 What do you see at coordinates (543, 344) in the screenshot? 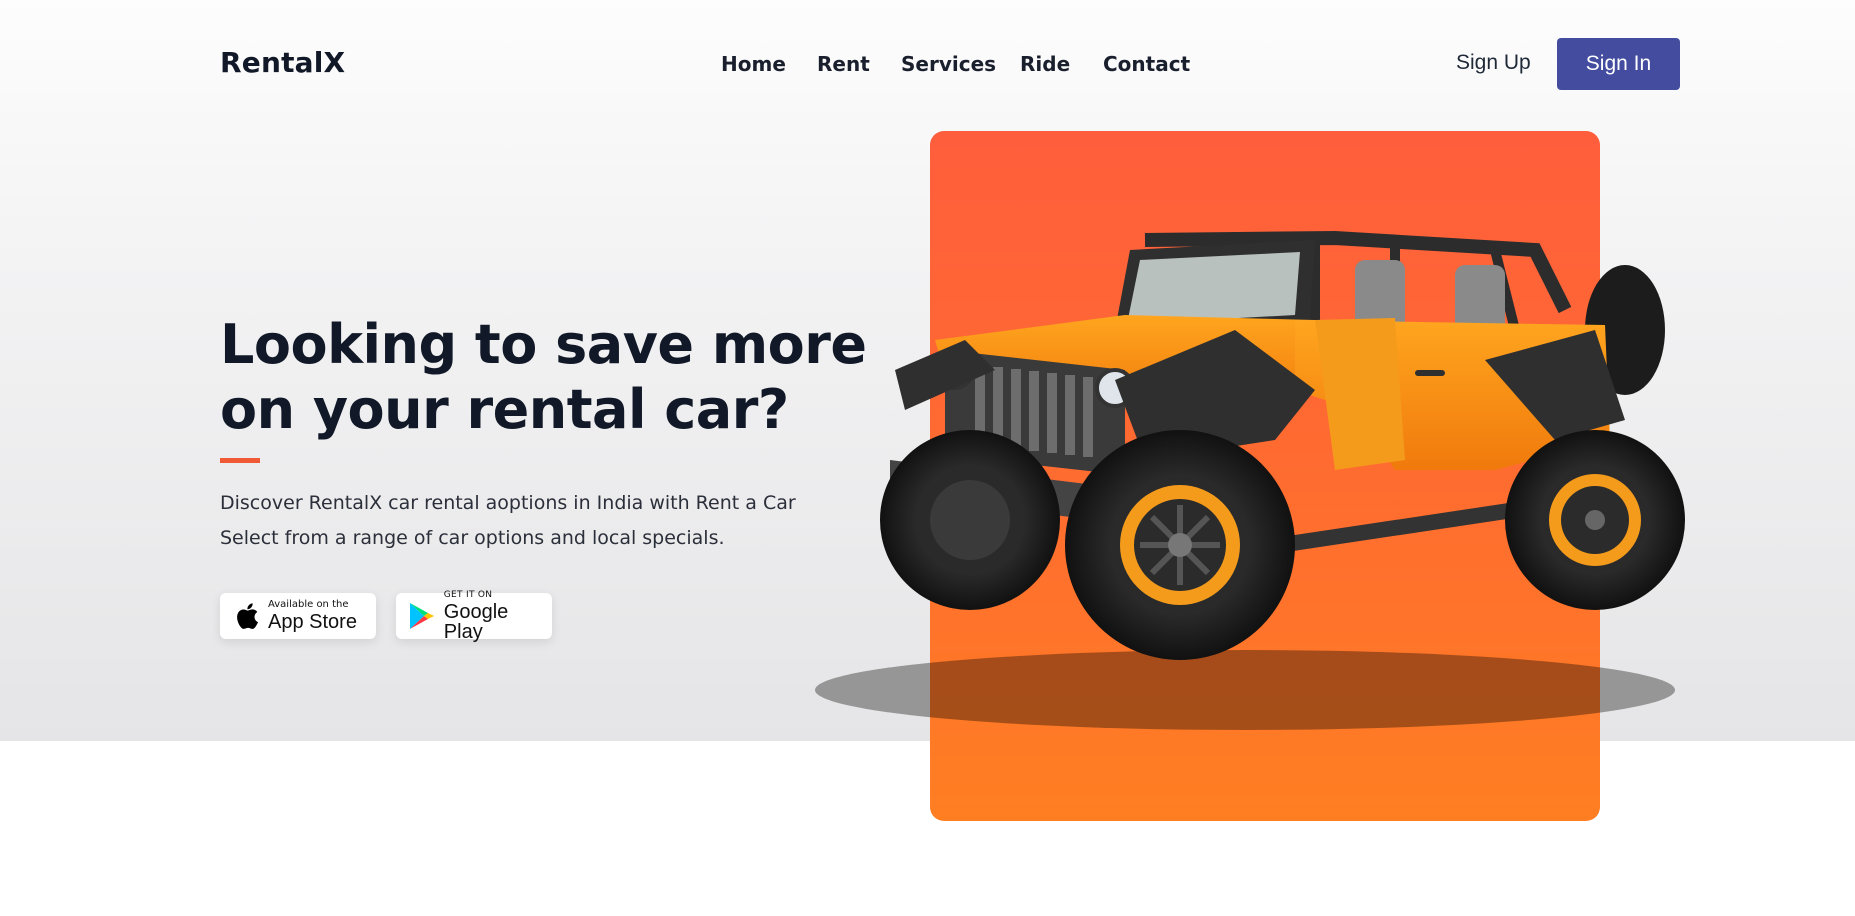
I see `headline-line-1: Looking to save more` at bounding box center [543, 344].